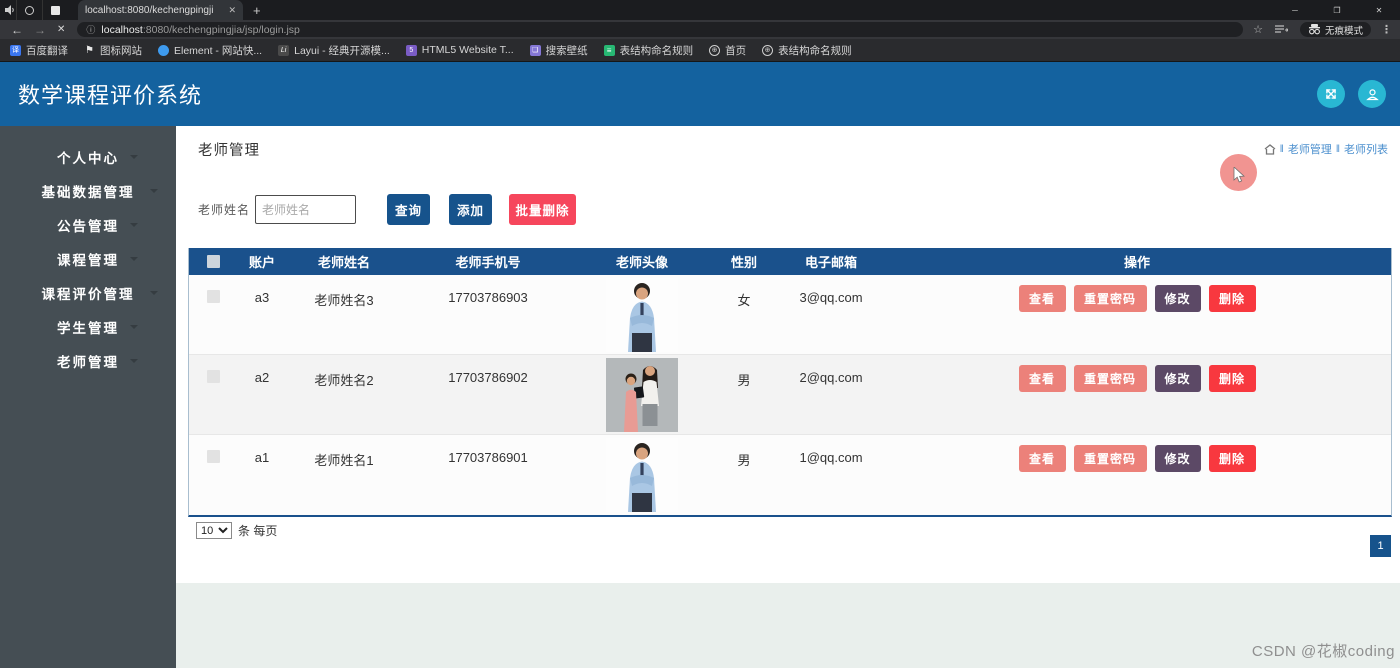 The height and width of the screenshot is (668, 1400). What do you see at coordinates (1270, 149) in the screenshot?
I see `home-icon` at bounding box center [1270, 149].